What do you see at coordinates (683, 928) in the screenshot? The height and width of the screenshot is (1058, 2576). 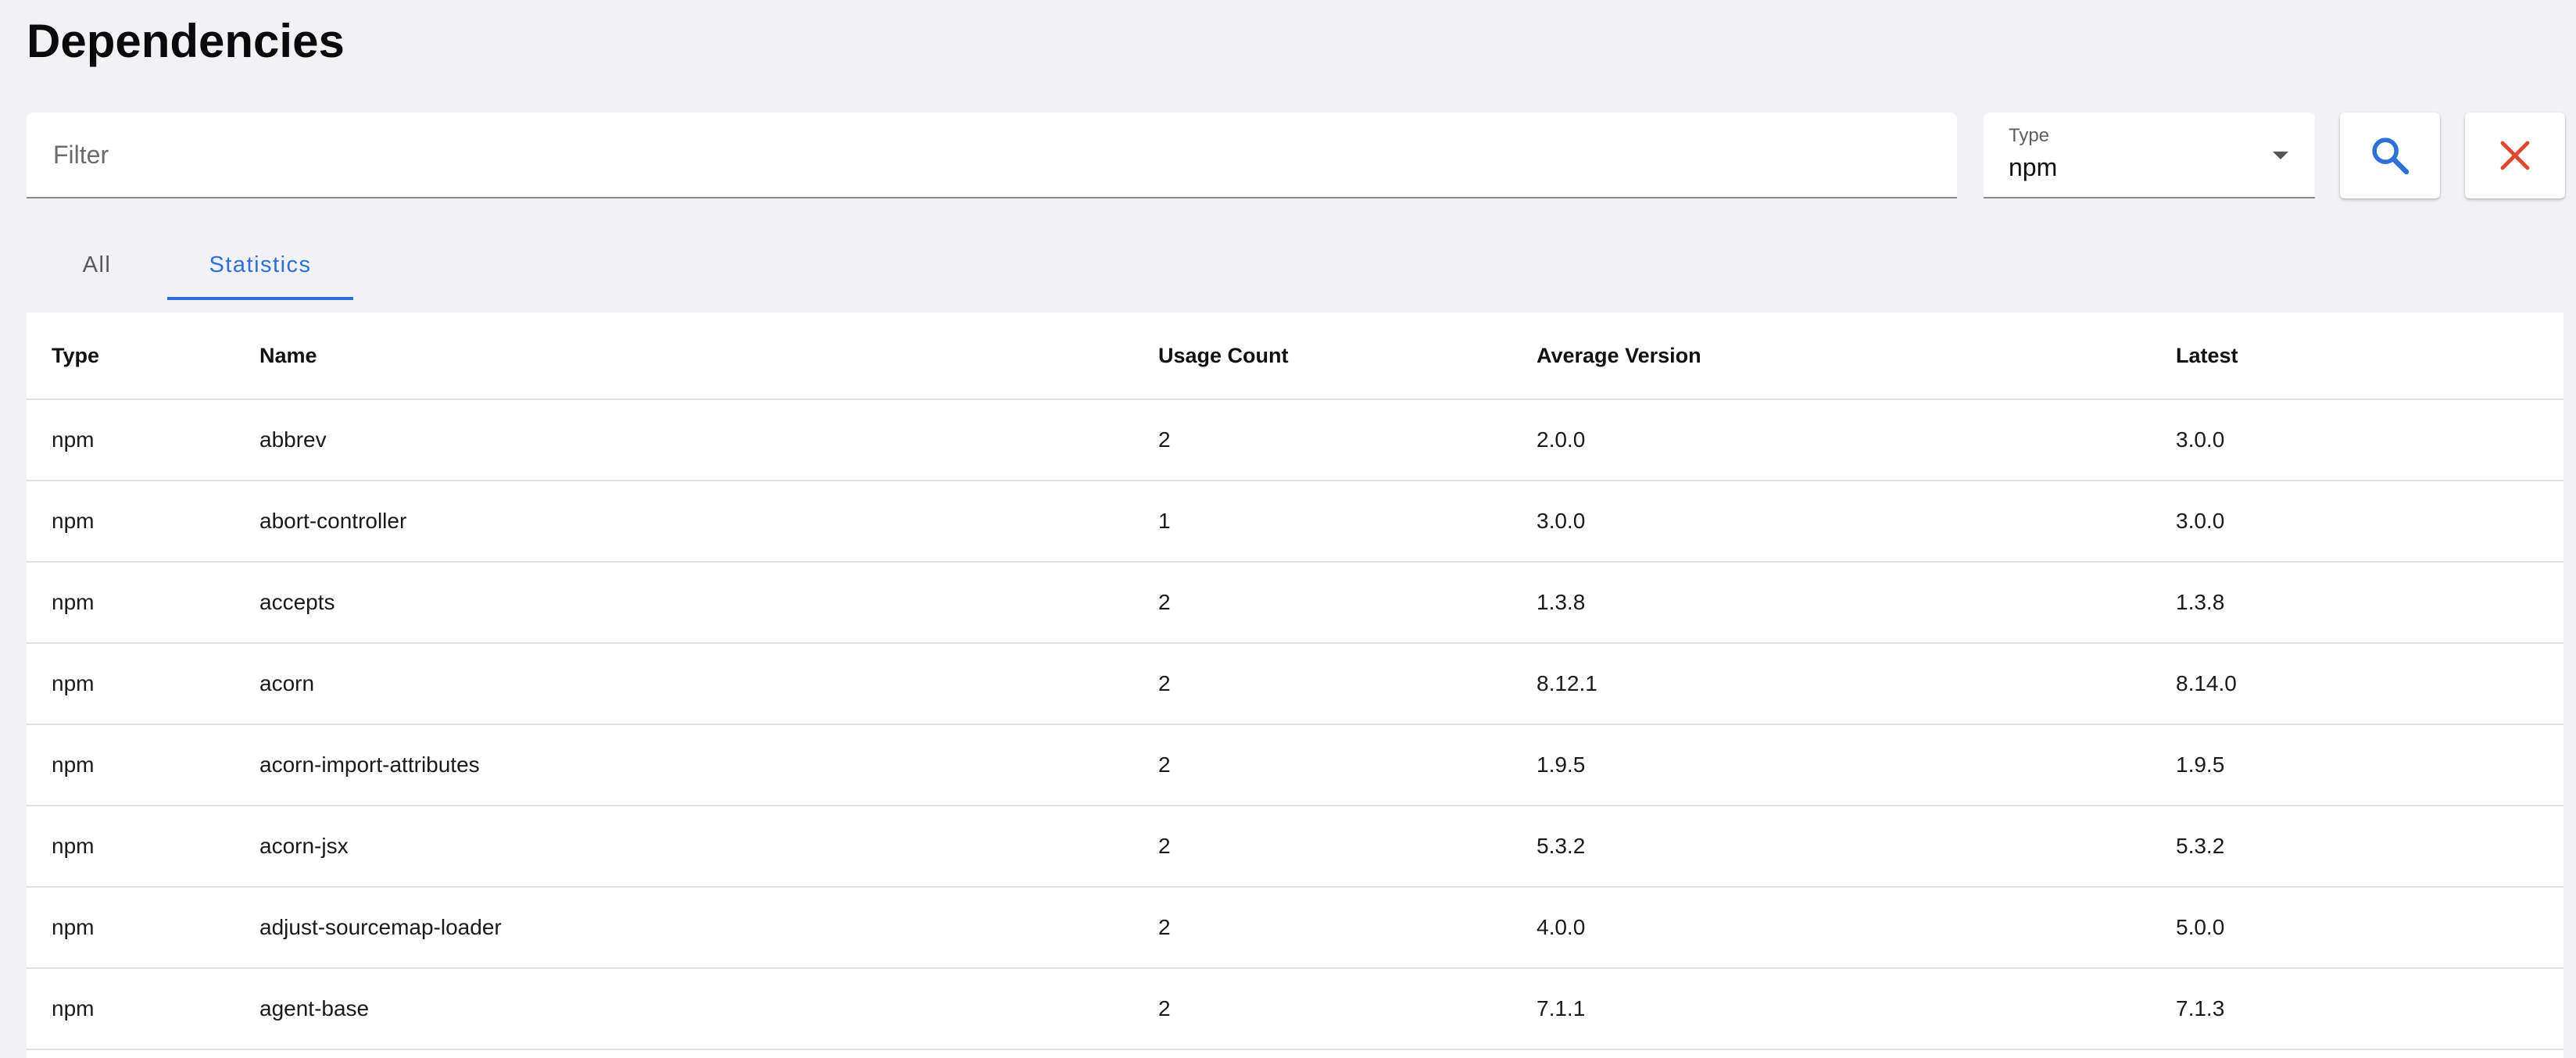 I see `cell-name: adjust-sourcemap-loader` at bounding box center [683, 928].